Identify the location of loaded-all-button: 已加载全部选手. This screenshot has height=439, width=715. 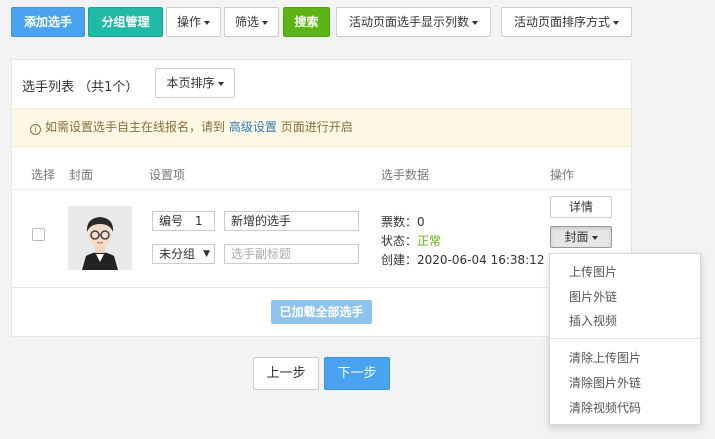
(321, 312).